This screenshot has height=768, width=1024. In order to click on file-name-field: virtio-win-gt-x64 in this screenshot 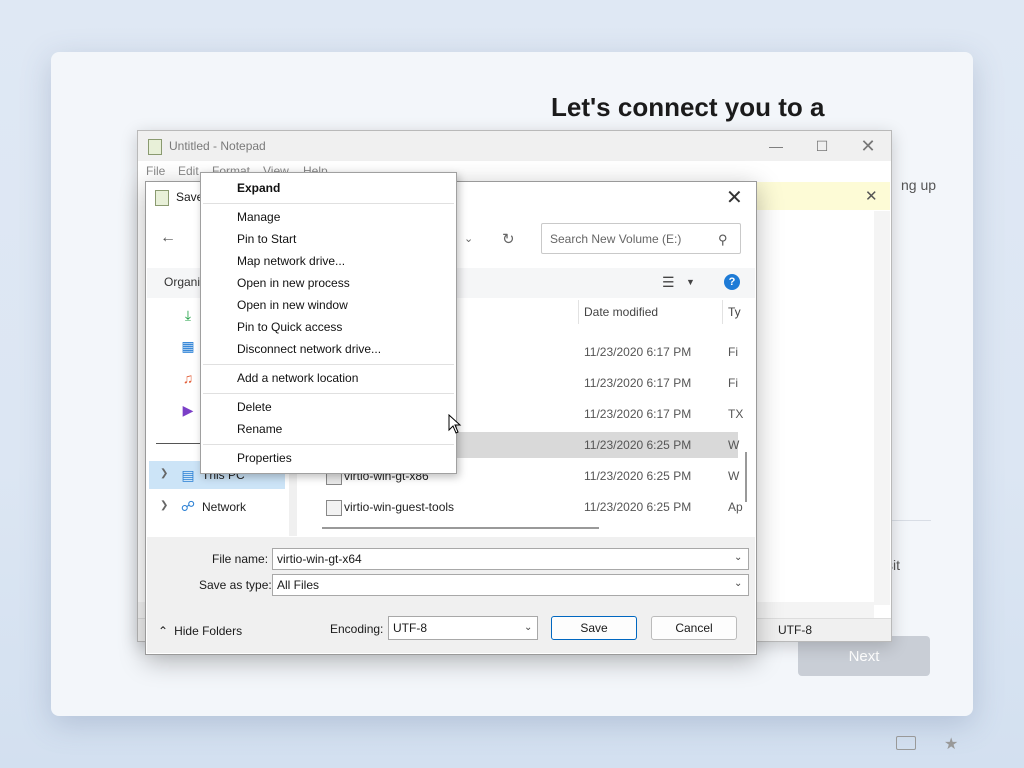, I will do `click(510, 559)`.